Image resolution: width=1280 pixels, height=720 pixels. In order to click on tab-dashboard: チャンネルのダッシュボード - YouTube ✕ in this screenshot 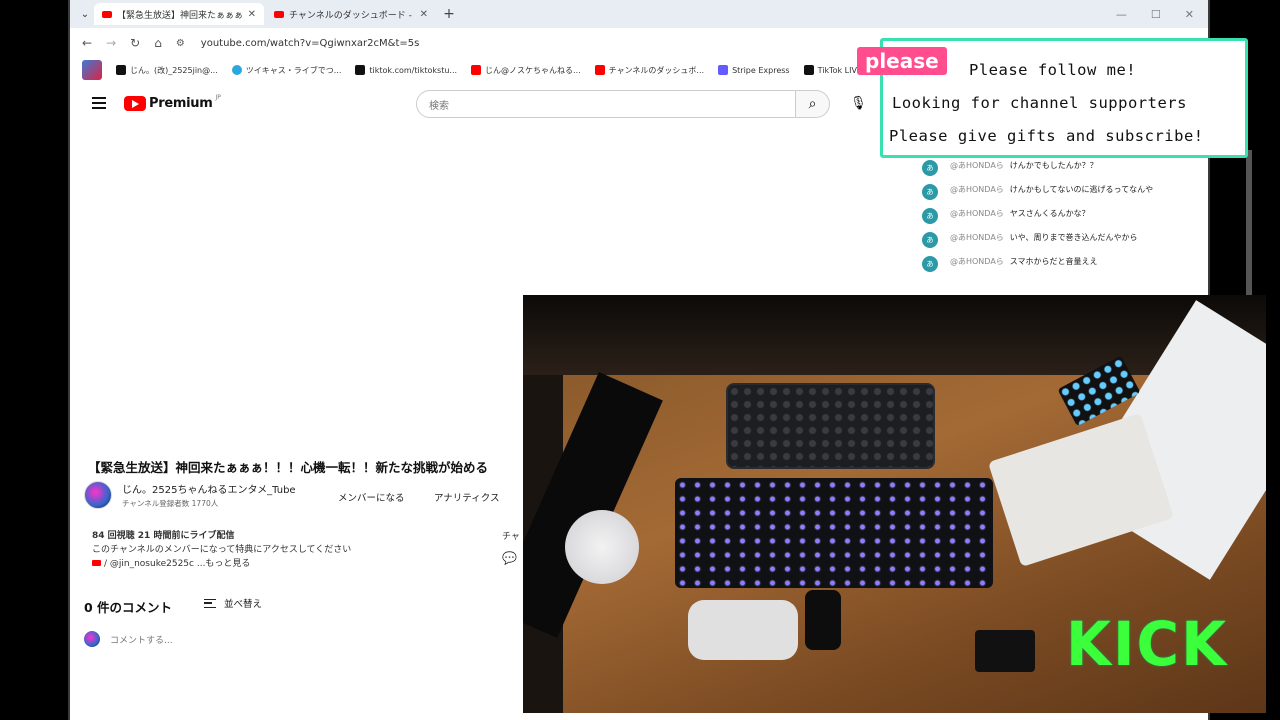, I will do `click(351, 14)`.